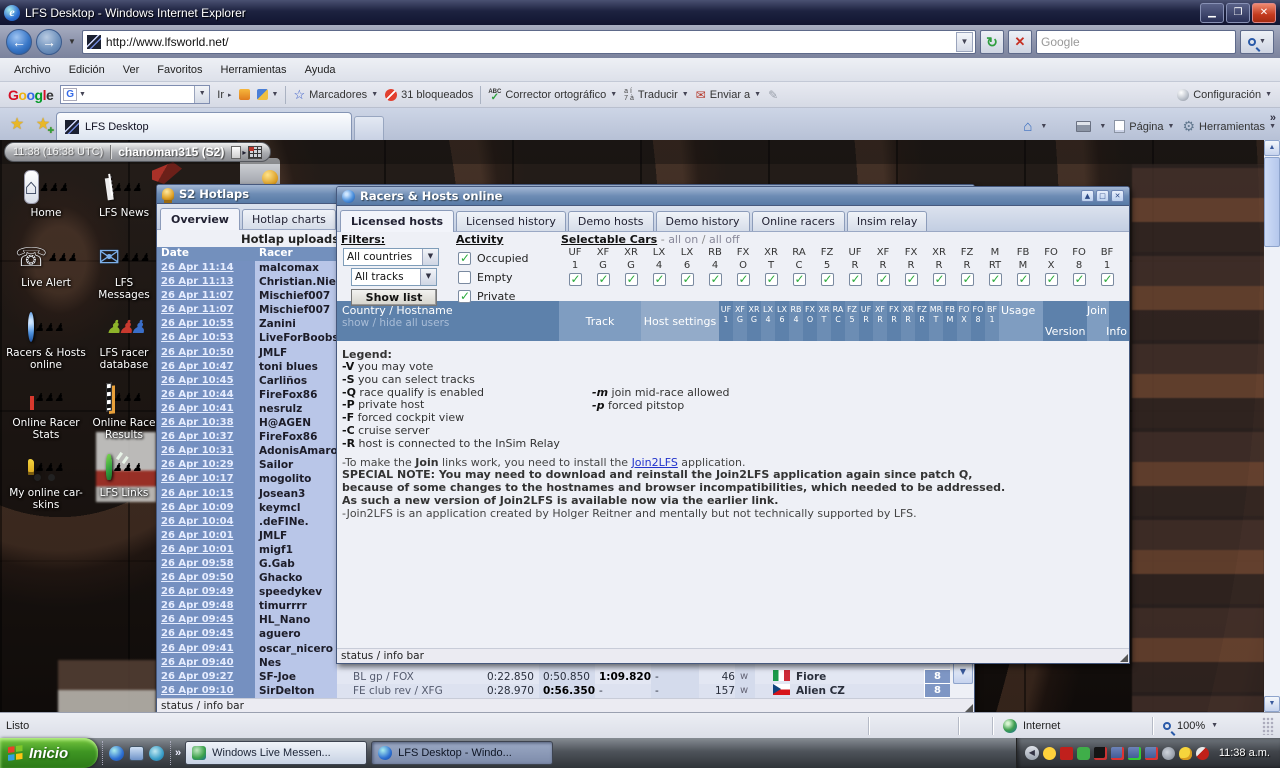  Describe the element at coordinates (254, 70) in the screenshot. I see `menu-item: Herramientas` at that location.